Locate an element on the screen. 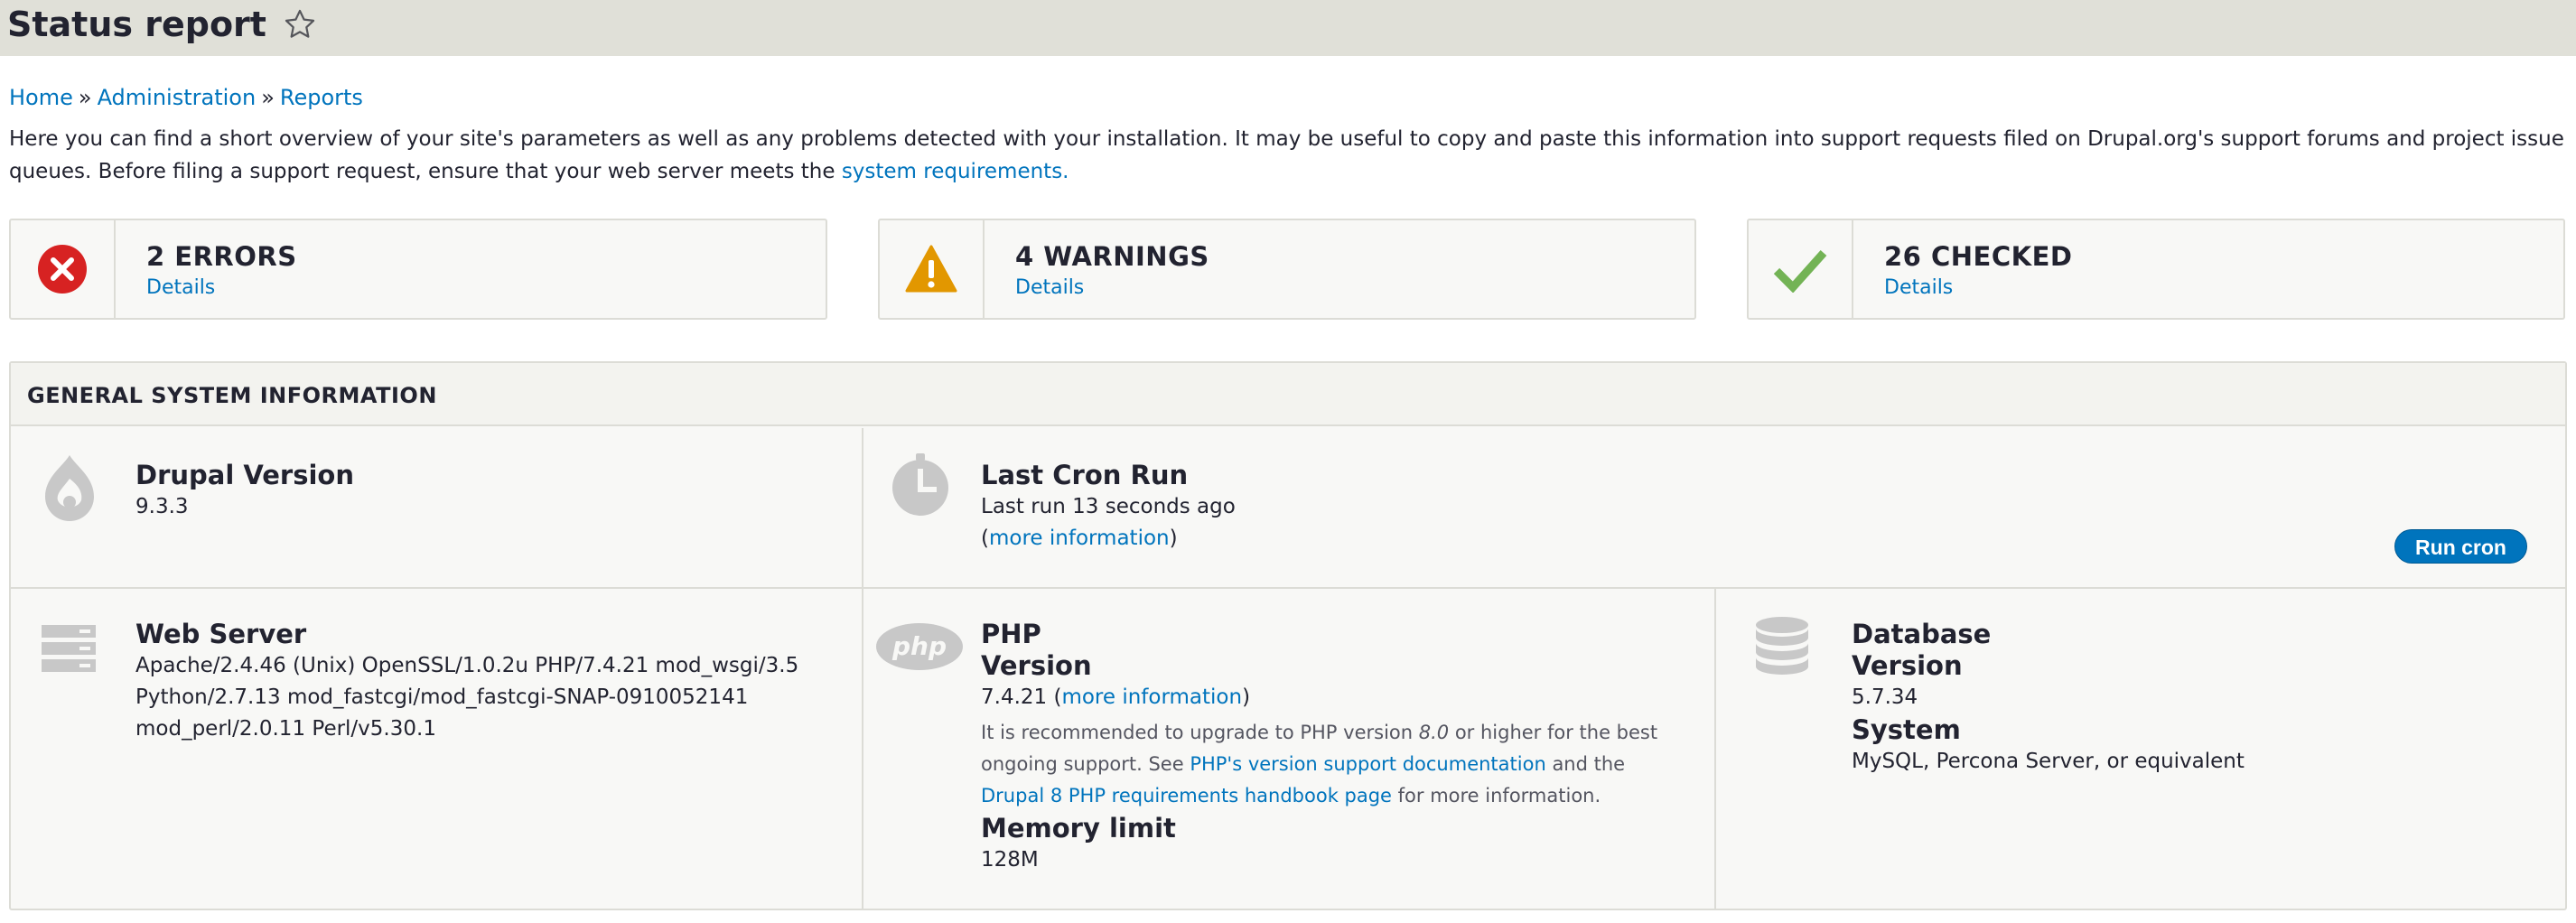  svg-text: php is located at coordinates (919, 646).